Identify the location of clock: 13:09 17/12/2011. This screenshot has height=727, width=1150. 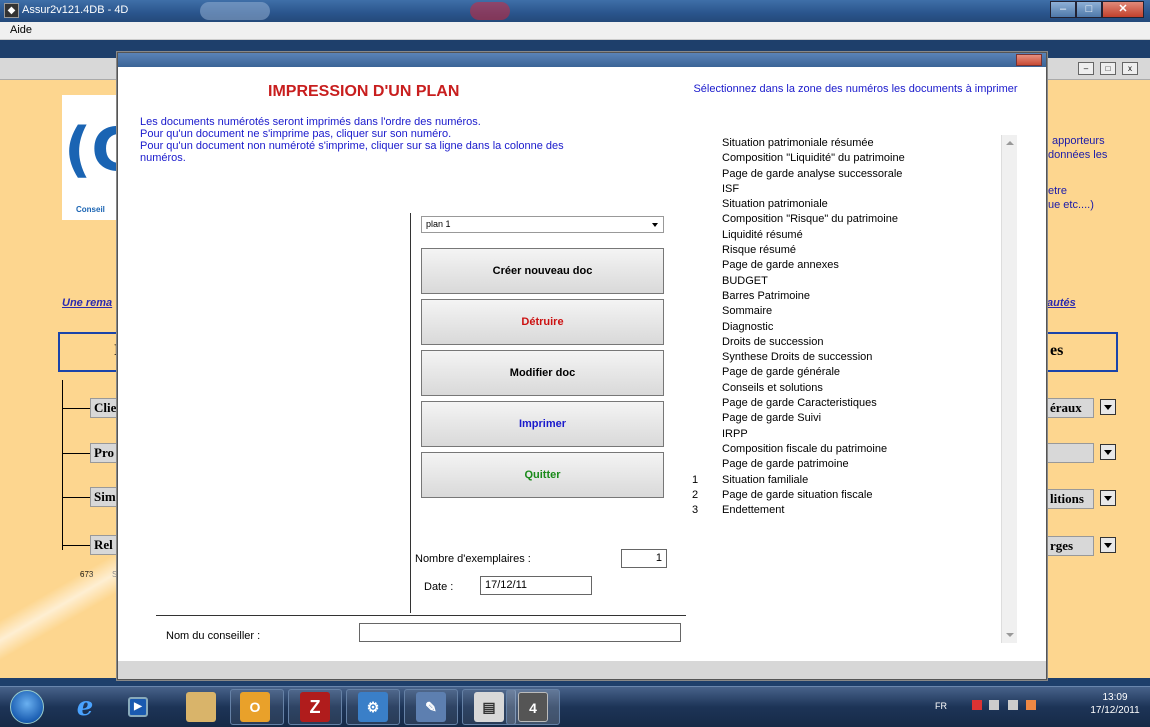
(1115, 704).